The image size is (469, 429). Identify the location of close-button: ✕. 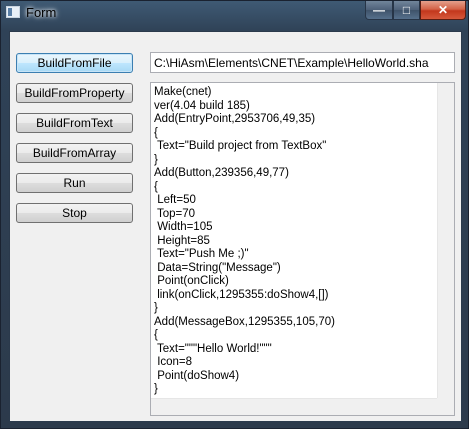
(443, 10).